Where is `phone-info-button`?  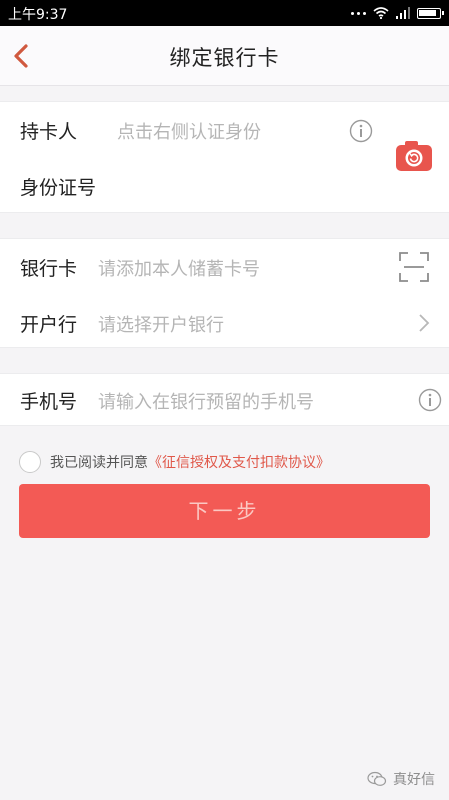
phone-info-button is located at coordinates (430, 402).